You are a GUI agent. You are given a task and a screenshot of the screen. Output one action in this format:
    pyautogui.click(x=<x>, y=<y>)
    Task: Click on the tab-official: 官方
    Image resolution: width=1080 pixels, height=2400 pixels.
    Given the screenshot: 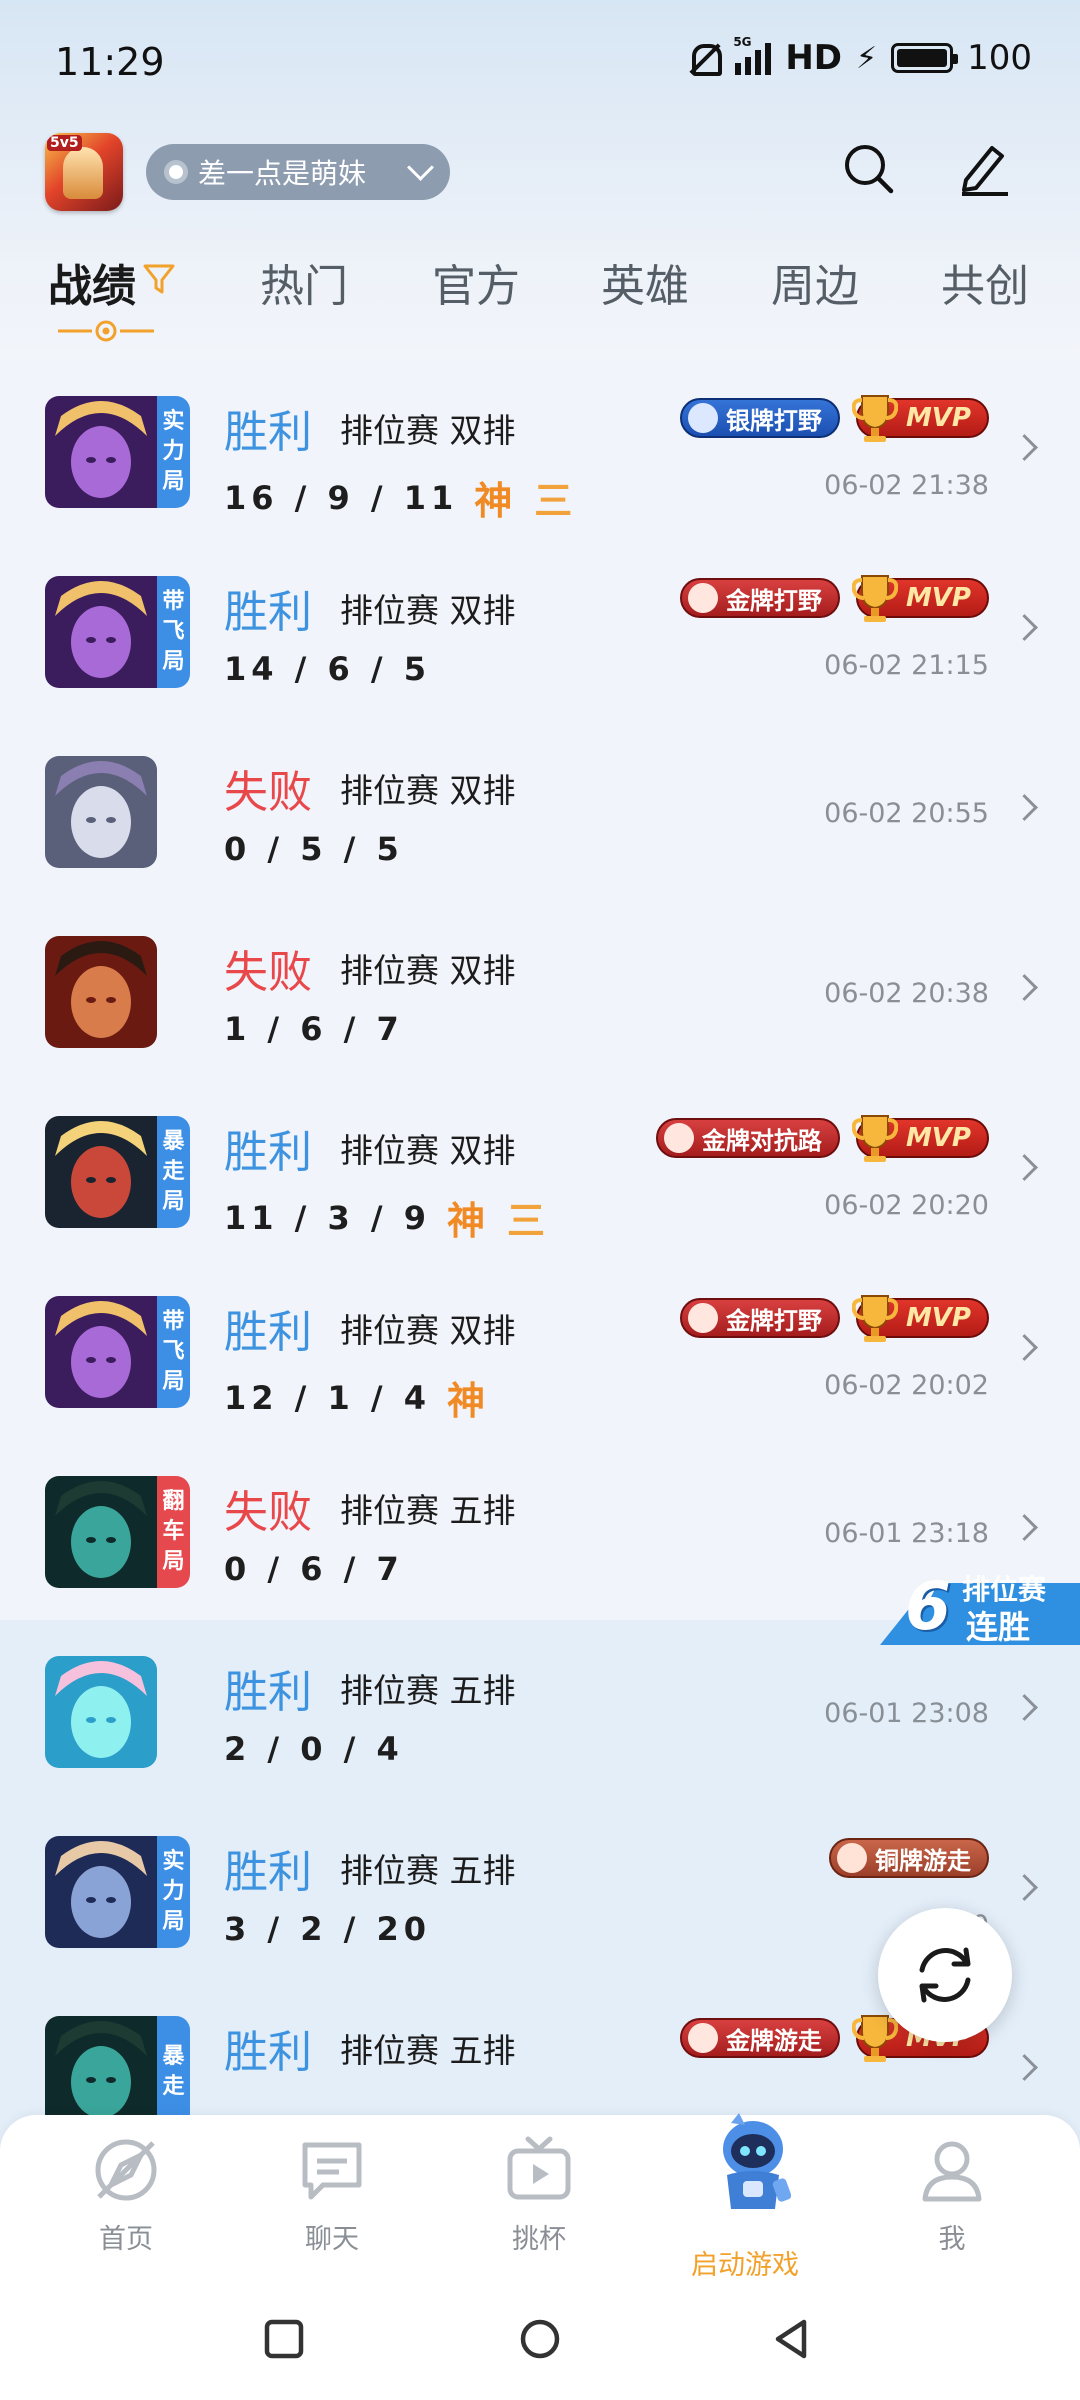 What is the action you would take?
    pyautogui.click(x=476, y=282)
    